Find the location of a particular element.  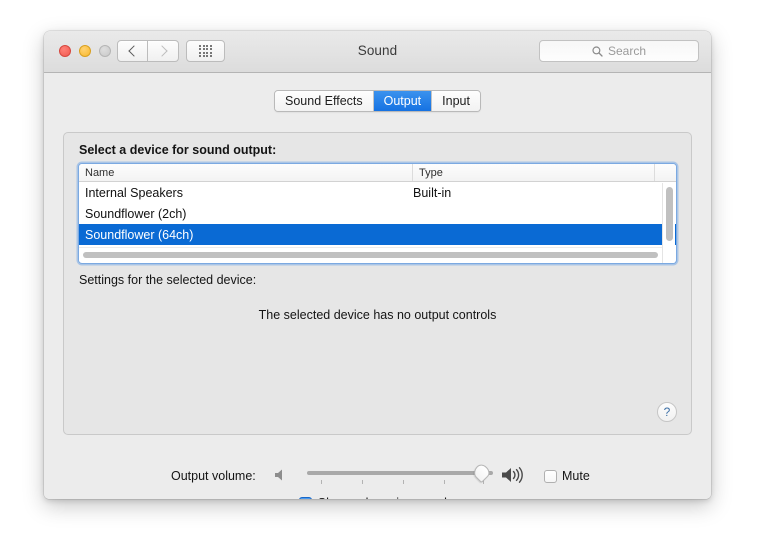

table-vertical-scrollbar is located at coordinates (668, 223).